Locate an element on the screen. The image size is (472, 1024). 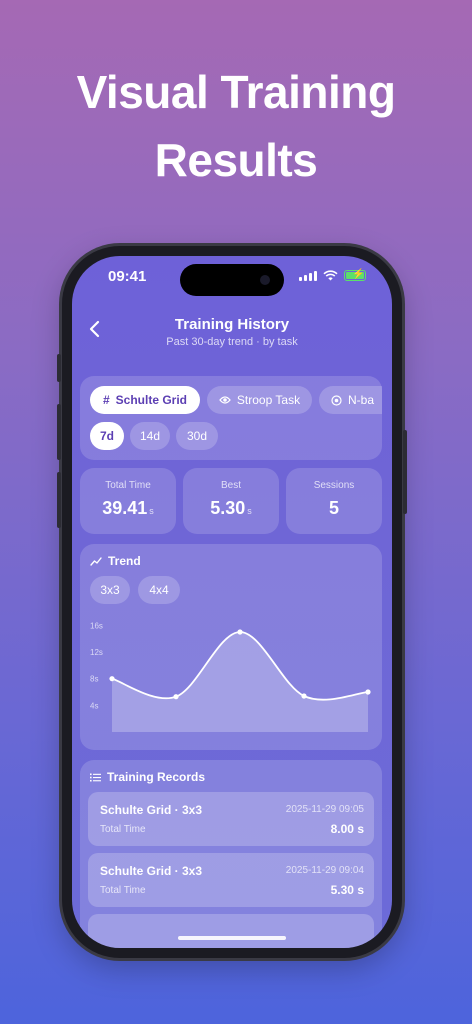
trend-card: Trend 3x3 4x4 16s 12s 8s 4s is located at coordinates (231, 647).